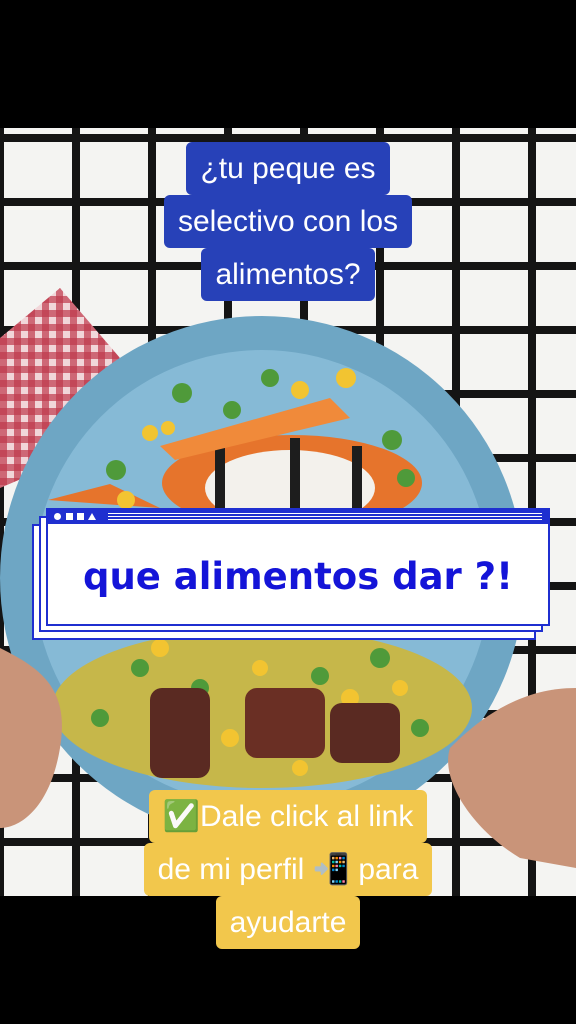 The height and width of the screenshot is (1024, 576). I want to click on bottom-caption-line-1: ✅Dale click al link, so click(288, 816).